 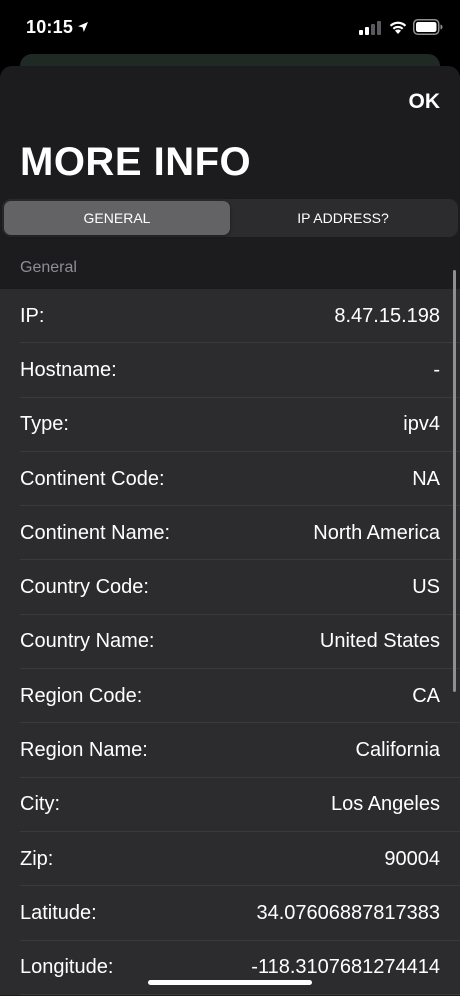 I want to click on tab-ip-address: IP ADDRESS?, so click(x=343, y=218).